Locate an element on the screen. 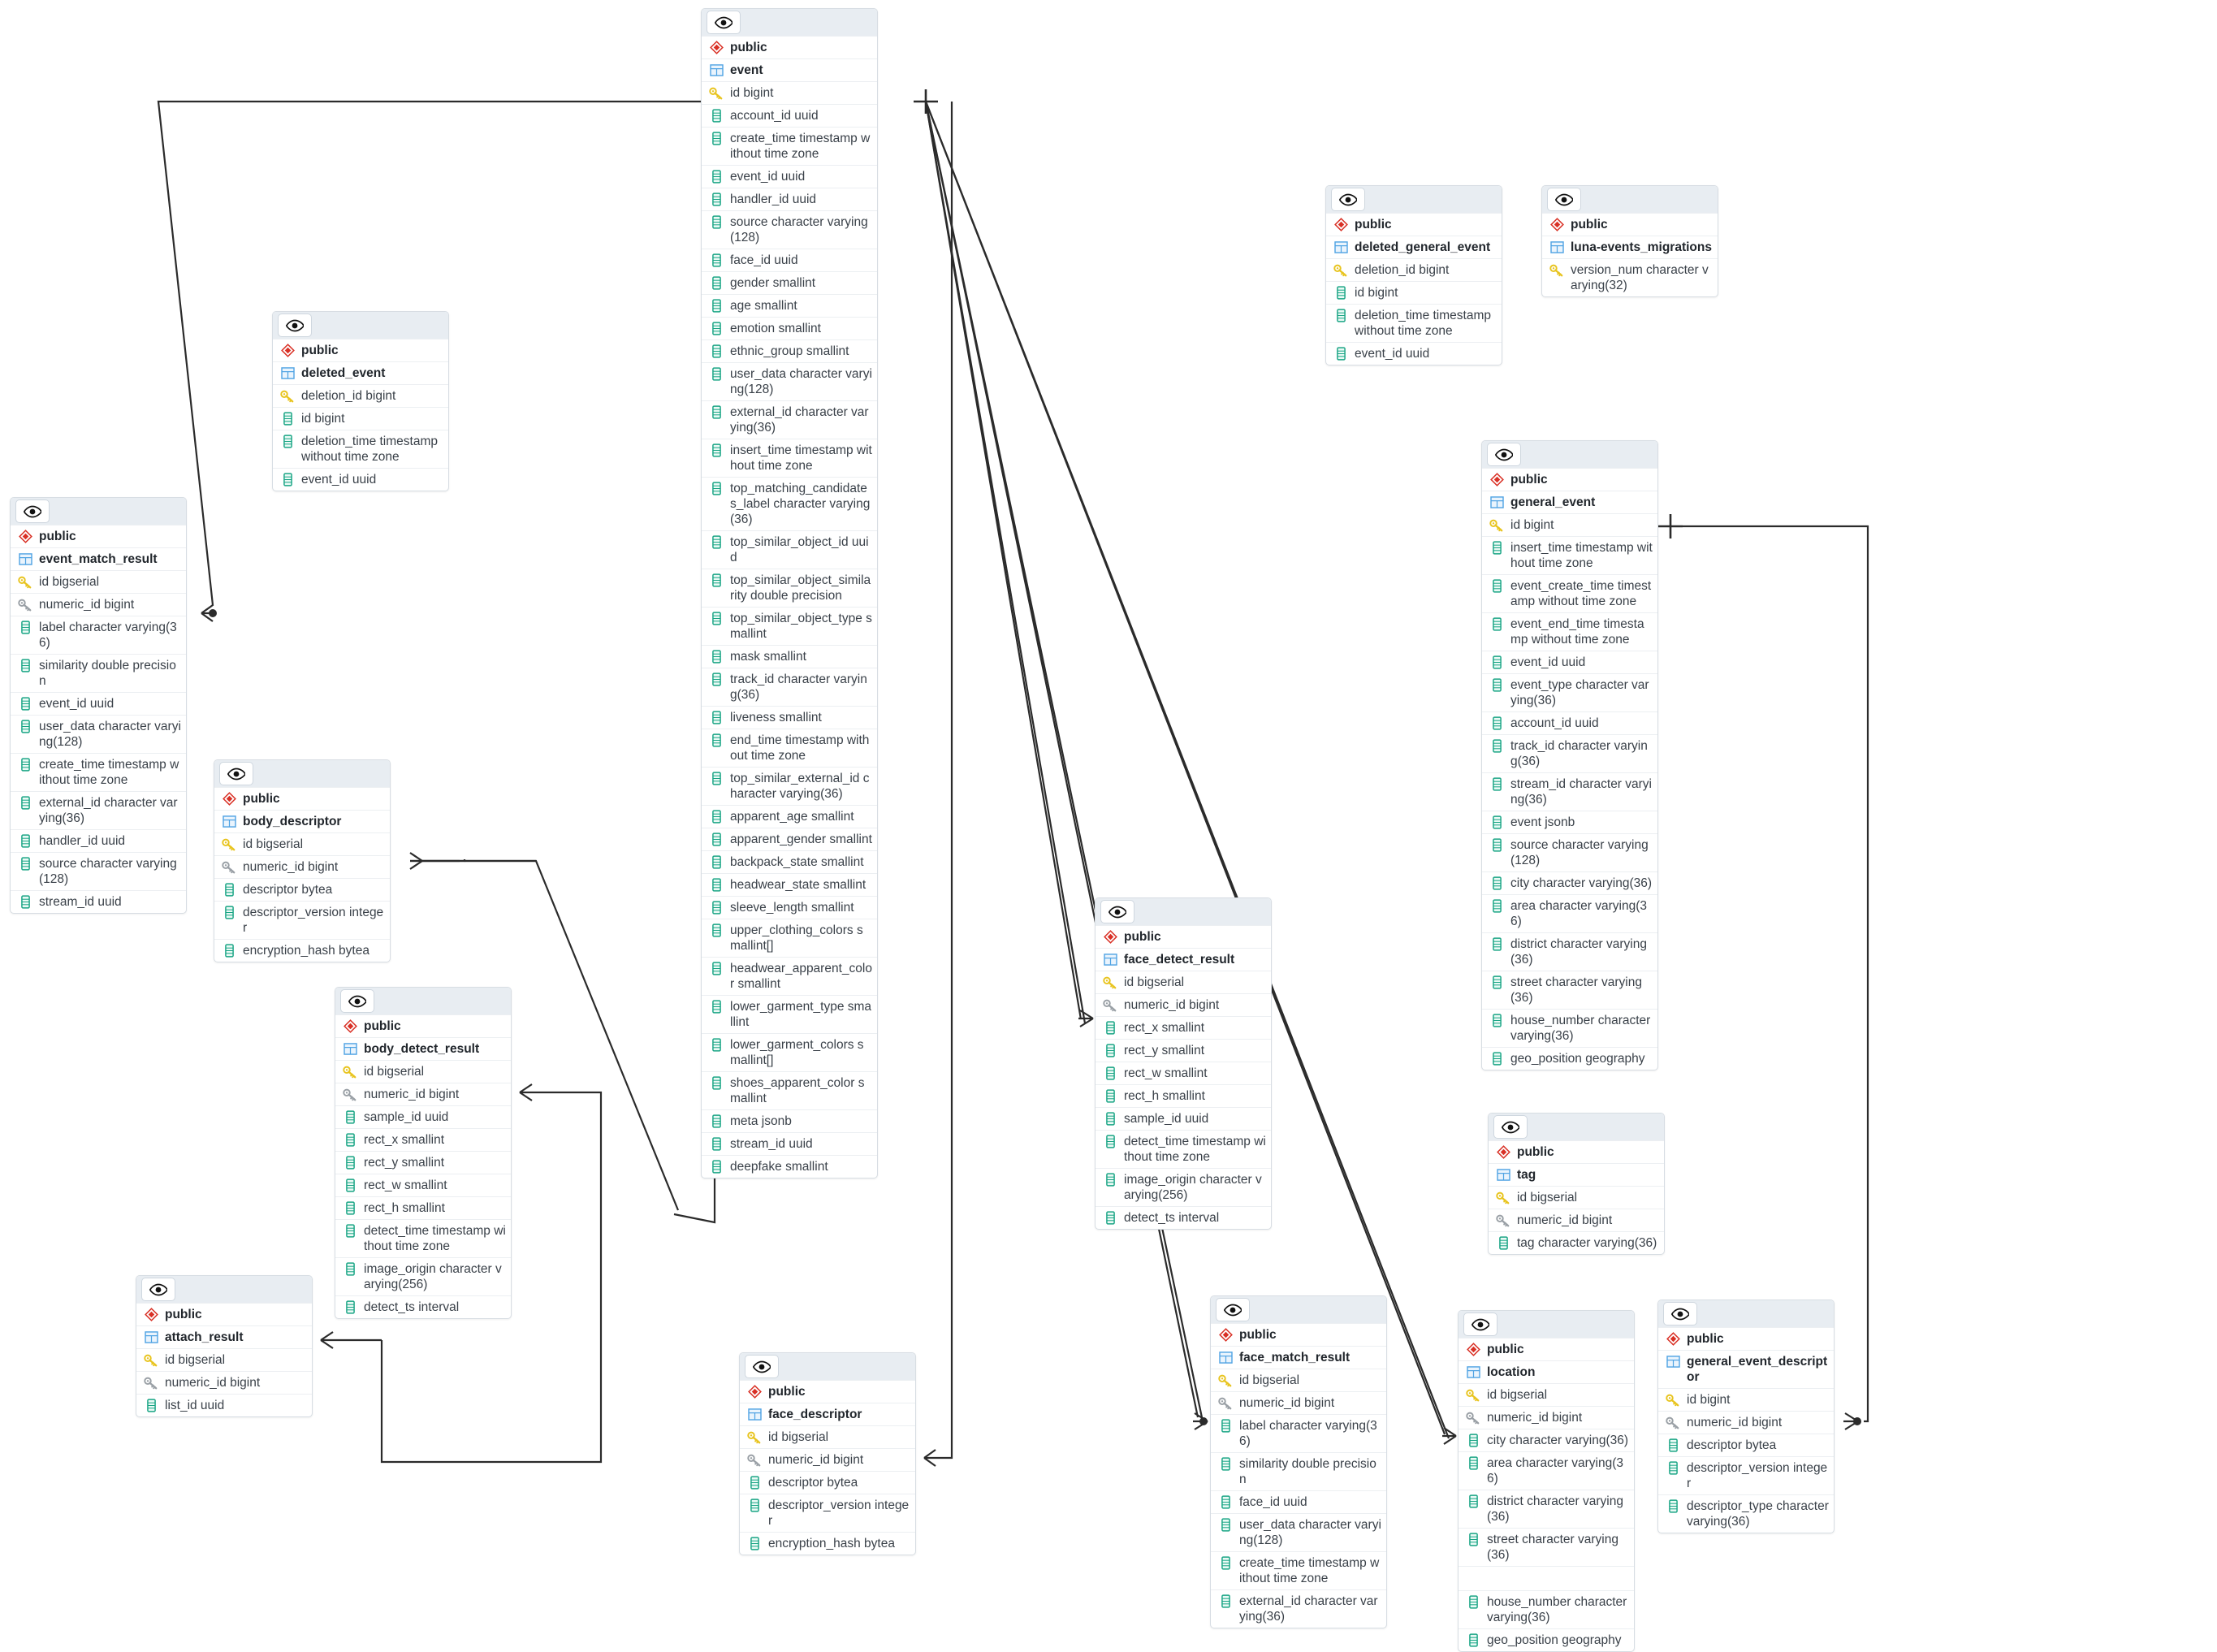  column-row: descriptor bytea is located at coordinates (302, 889).